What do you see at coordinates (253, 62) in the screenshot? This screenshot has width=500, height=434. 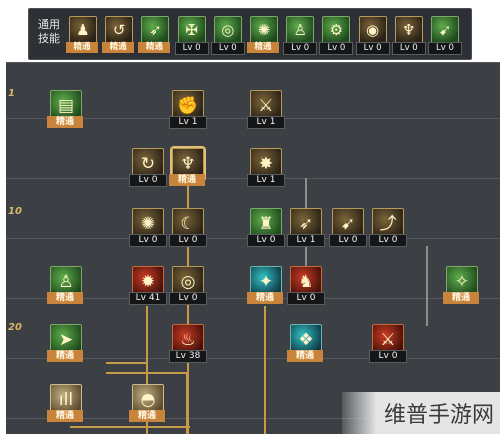 I see `tier-divider` at bounding box center [253, 62].